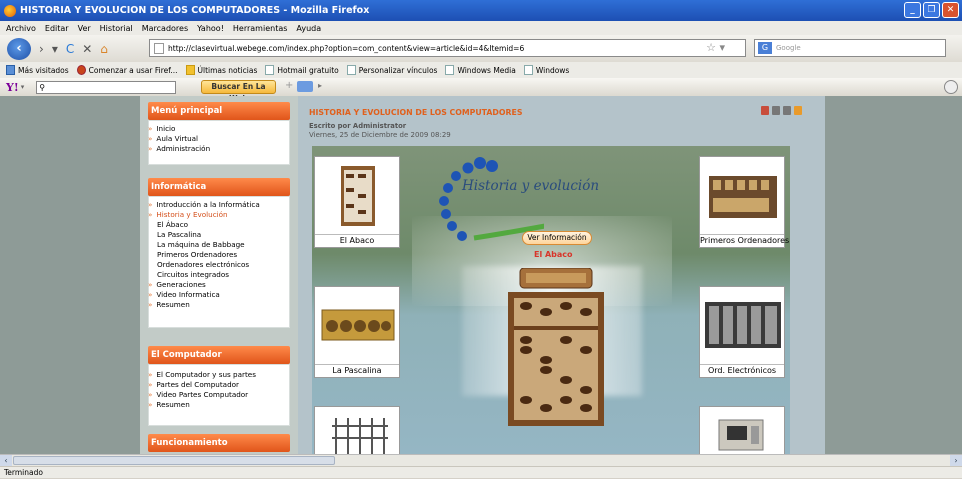 The image size is (962, 479). What do you see at coordinates (104, 49) in the screenshot?
I see `home-icon: ⌂` at bounding box center [104, 49].